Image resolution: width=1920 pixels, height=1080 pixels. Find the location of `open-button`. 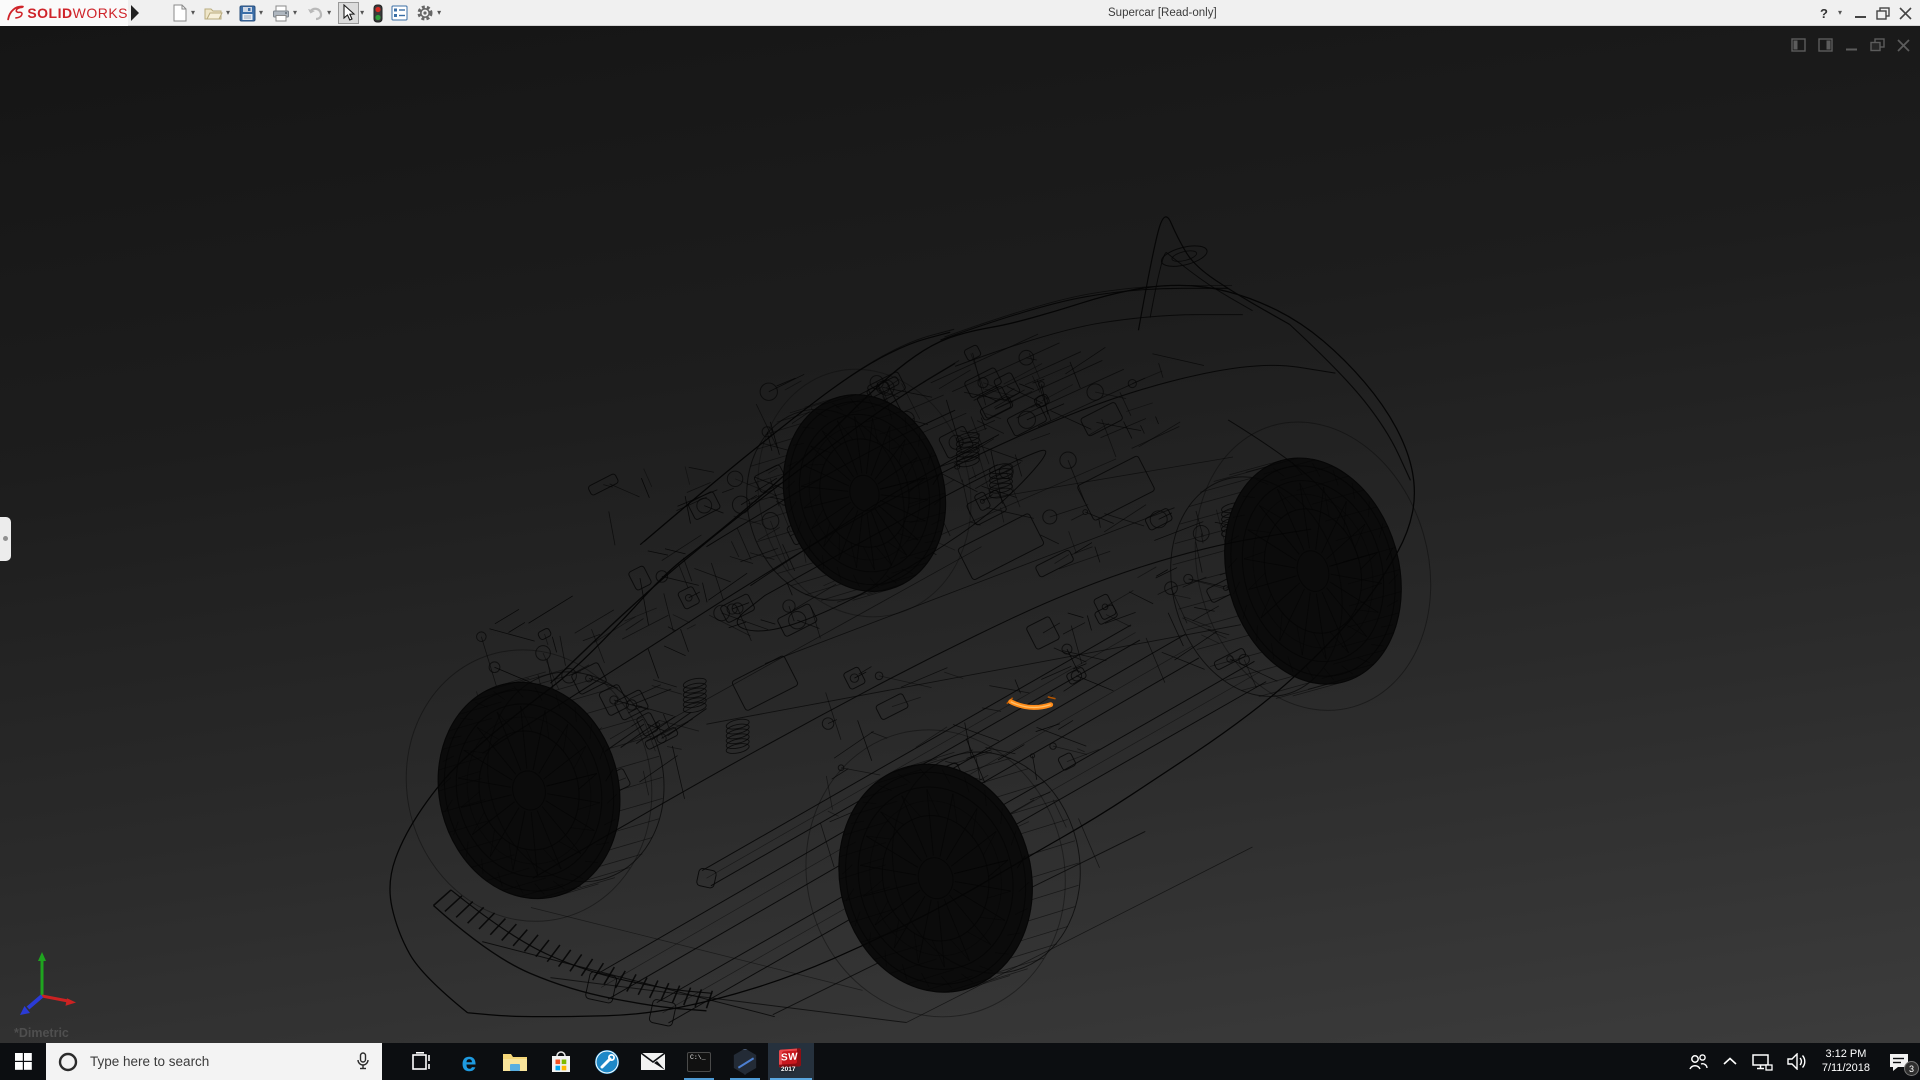

open-button is located at coordinates (213, 13).